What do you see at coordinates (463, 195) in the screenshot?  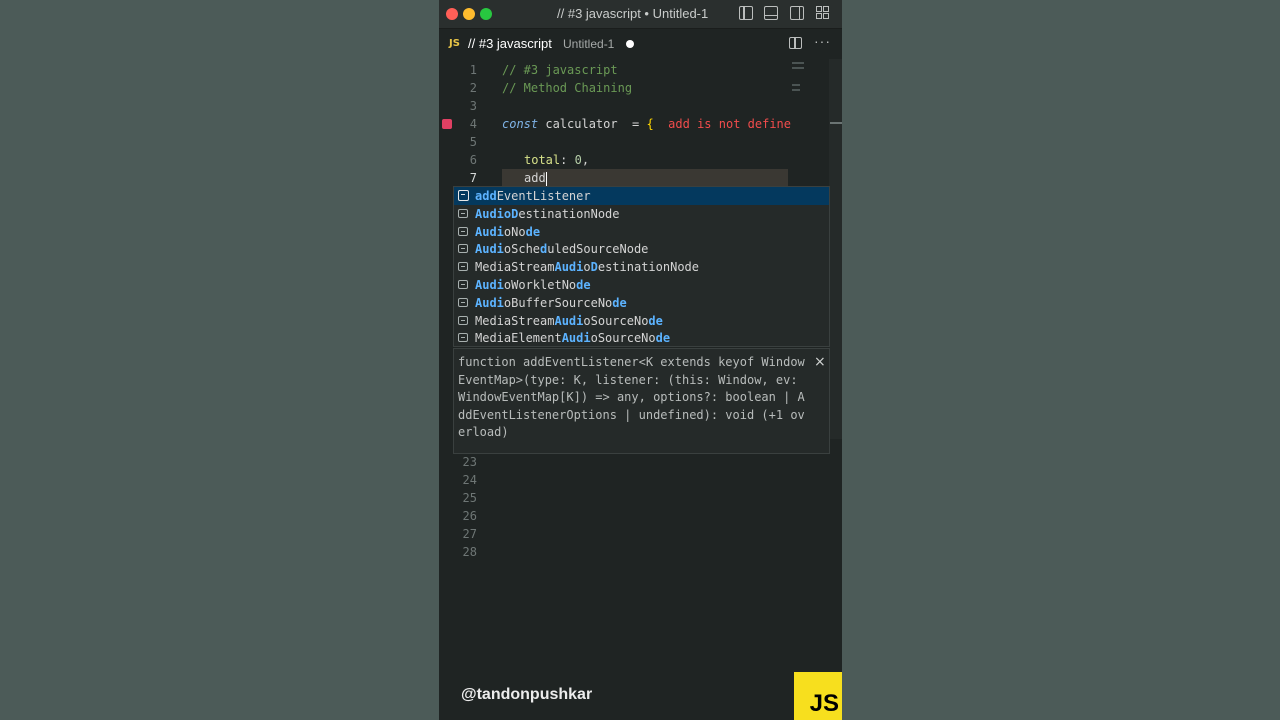 I see `method-icon` at bounding box center [463, 195].